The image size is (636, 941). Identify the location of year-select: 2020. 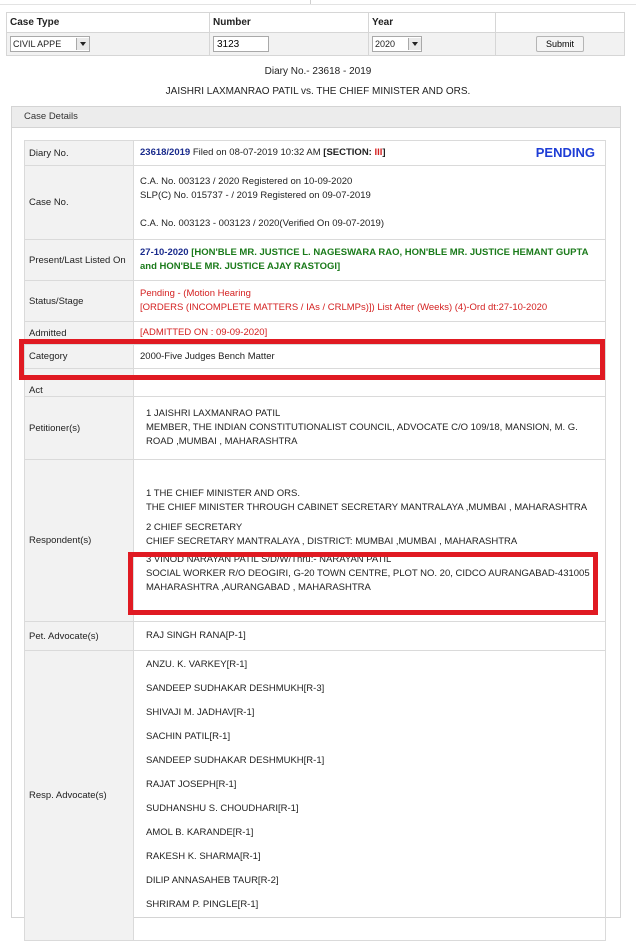
(397, 44).